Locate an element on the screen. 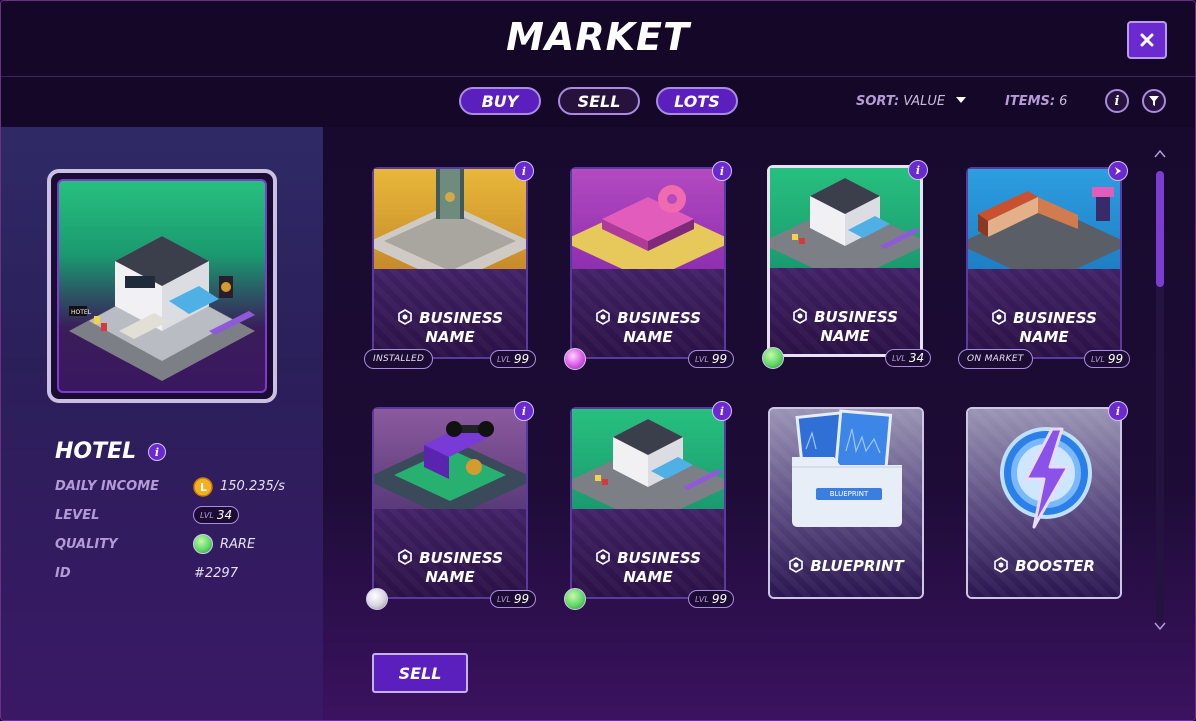 The image size is (1196, 721). hotel-image is located at coordinates (845, 225).